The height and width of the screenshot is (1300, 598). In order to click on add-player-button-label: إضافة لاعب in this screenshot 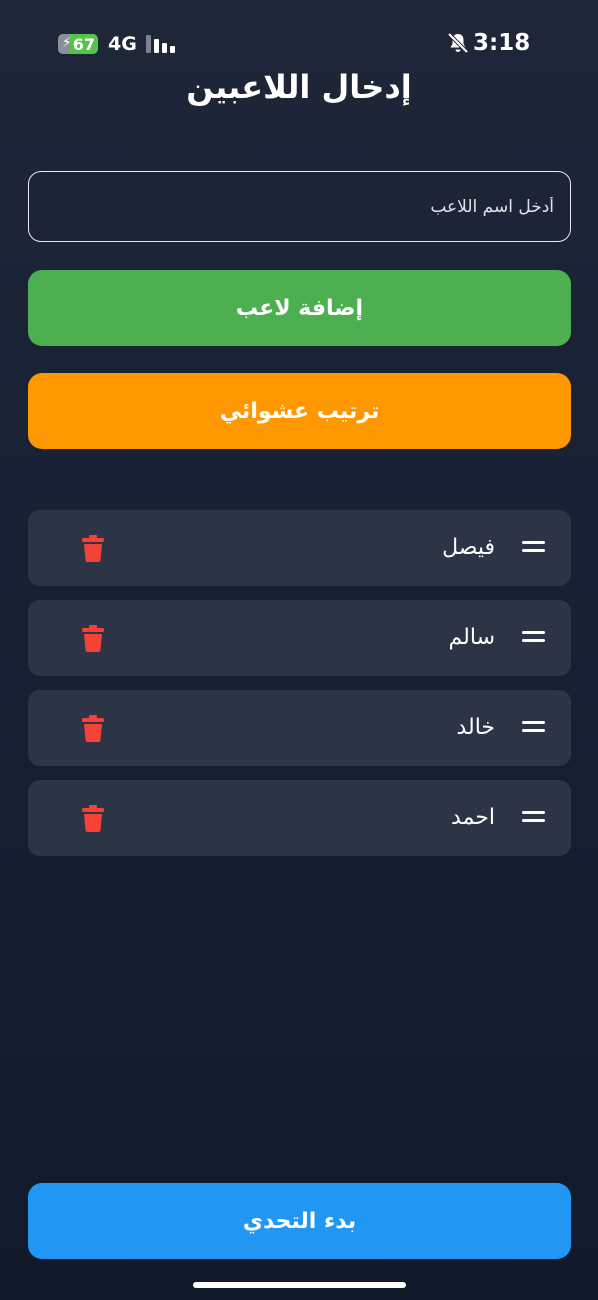, I will do `click(299, 308)`.